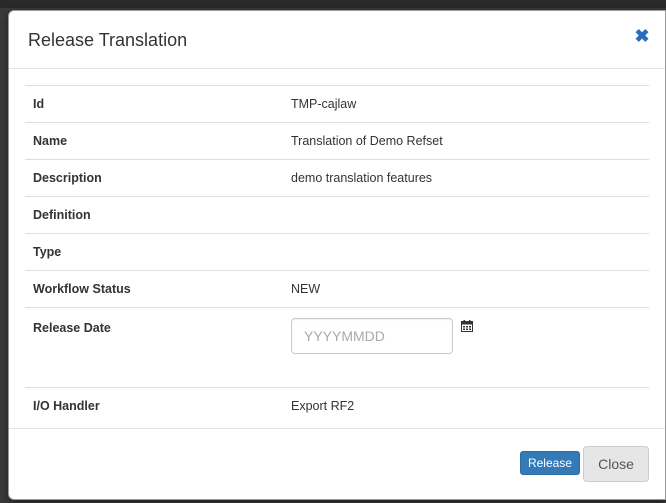 Image resolution: width=666 pixels, height=503 pixels. I want to click on field-value: Translation of Demo Refset, so click(367, 141).